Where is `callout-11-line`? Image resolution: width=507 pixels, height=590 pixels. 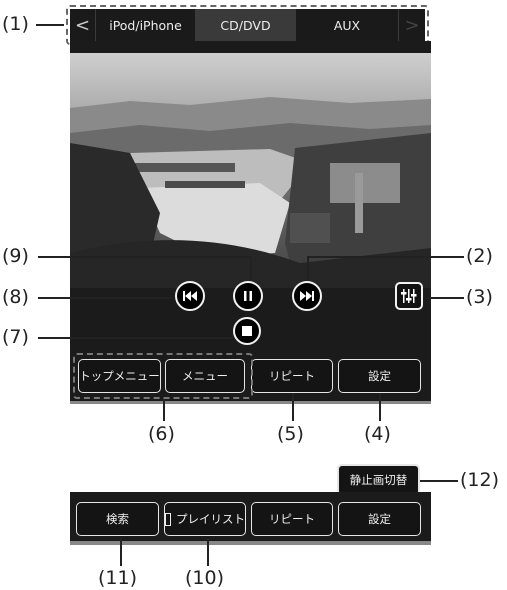
callout-11-line is located at coordinates (121, 552).